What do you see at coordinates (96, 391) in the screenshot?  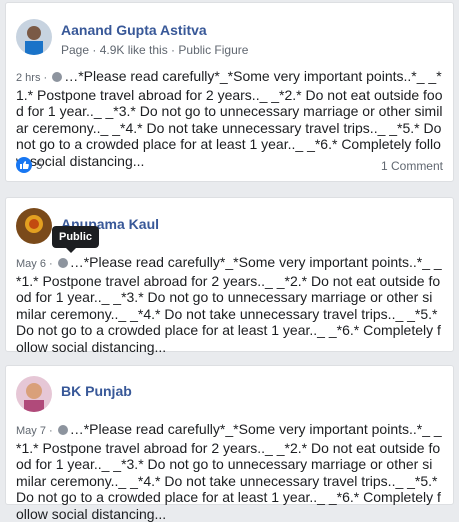 I see `author-name: BK Punjab` at bounding box center [96, 391].